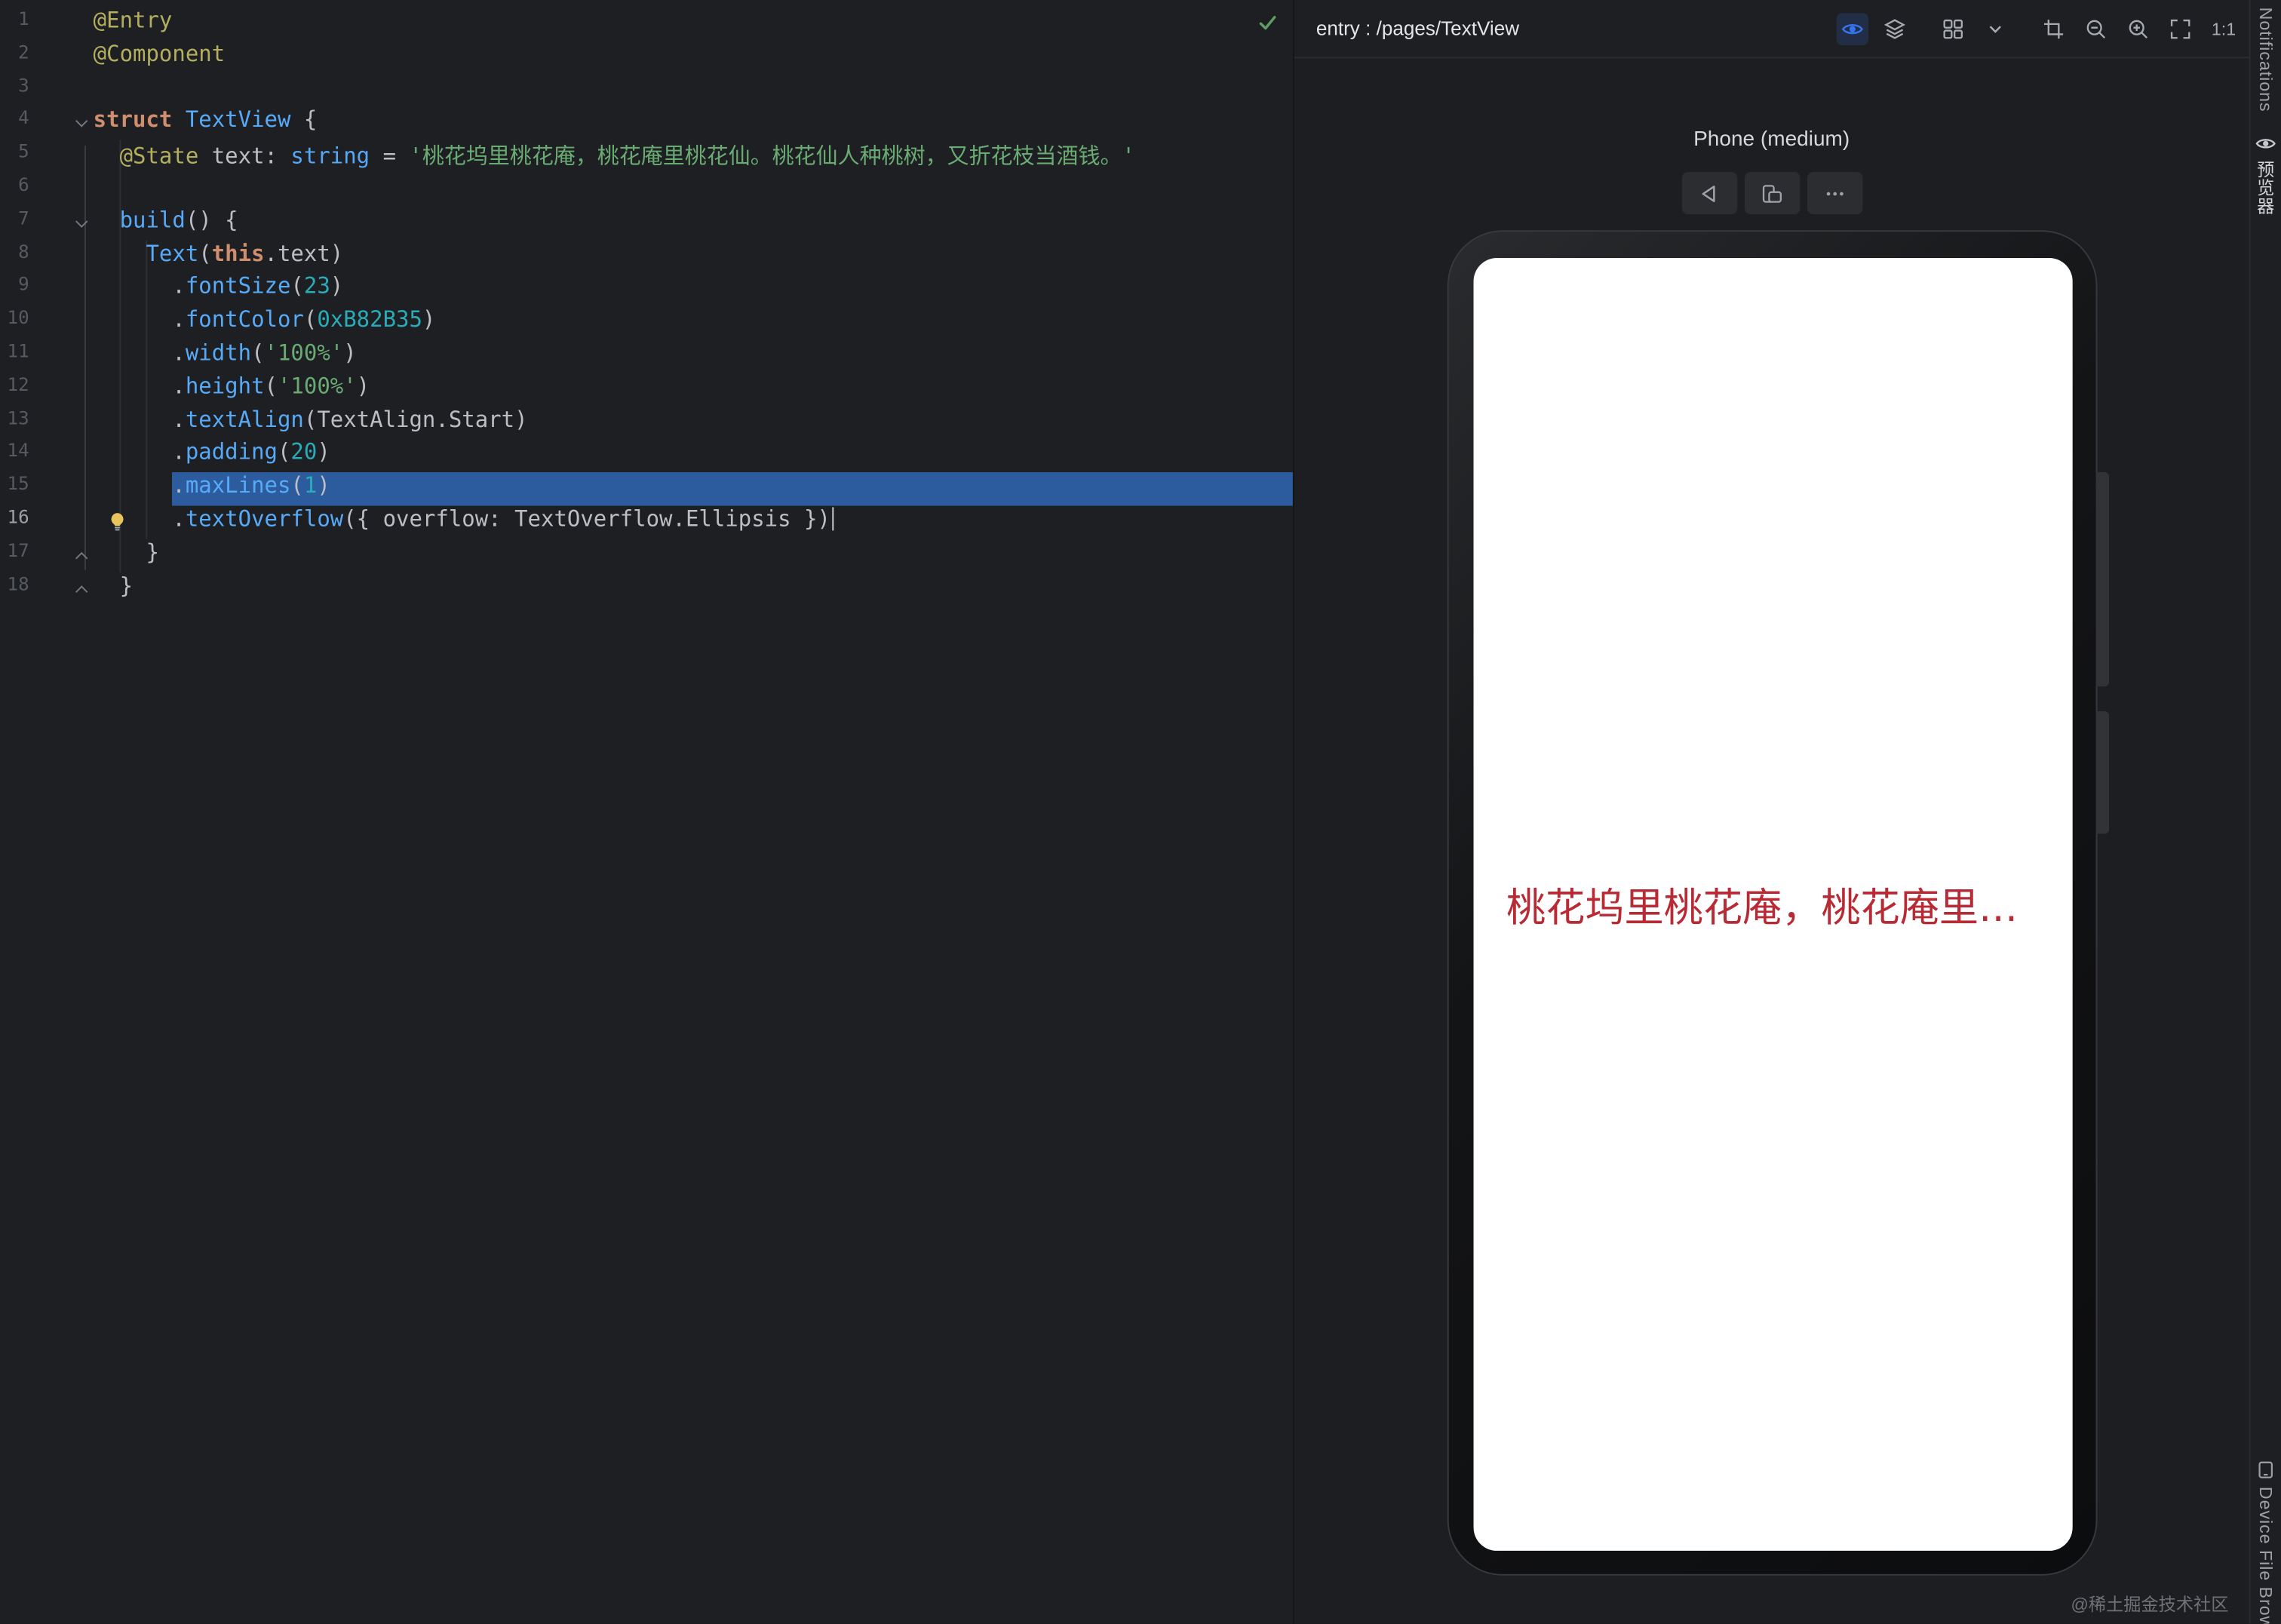 Image resolution: width=2281 pixels, height=1624 pixels. I want to click on more-options-button, so click(1834, 193).